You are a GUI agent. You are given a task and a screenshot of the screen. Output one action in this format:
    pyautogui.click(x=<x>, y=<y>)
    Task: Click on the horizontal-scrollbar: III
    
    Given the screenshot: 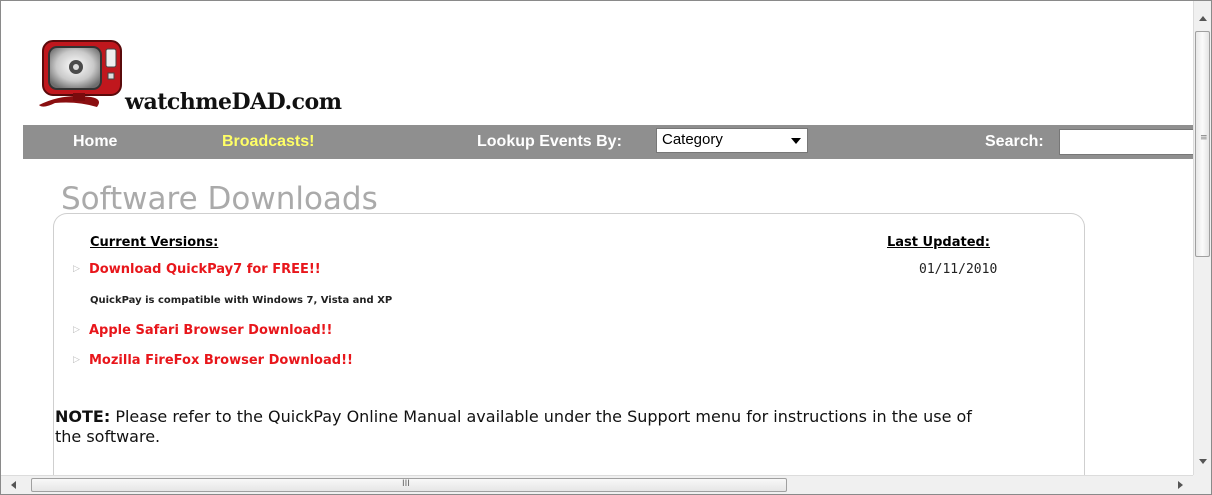 What is the action you would take?
    pyautogui.click(x=597, y=484)
    